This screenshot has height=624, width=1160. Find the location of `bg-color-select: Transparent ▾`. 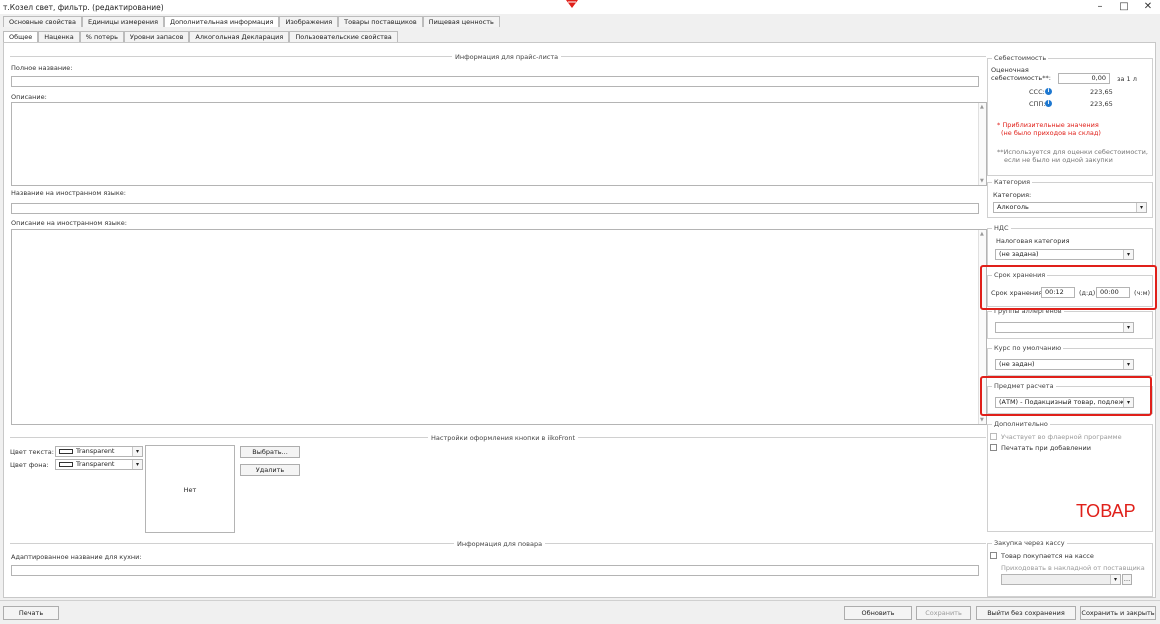

bg-color-select: Transparent ▾ is located at coordinates (99, 464).